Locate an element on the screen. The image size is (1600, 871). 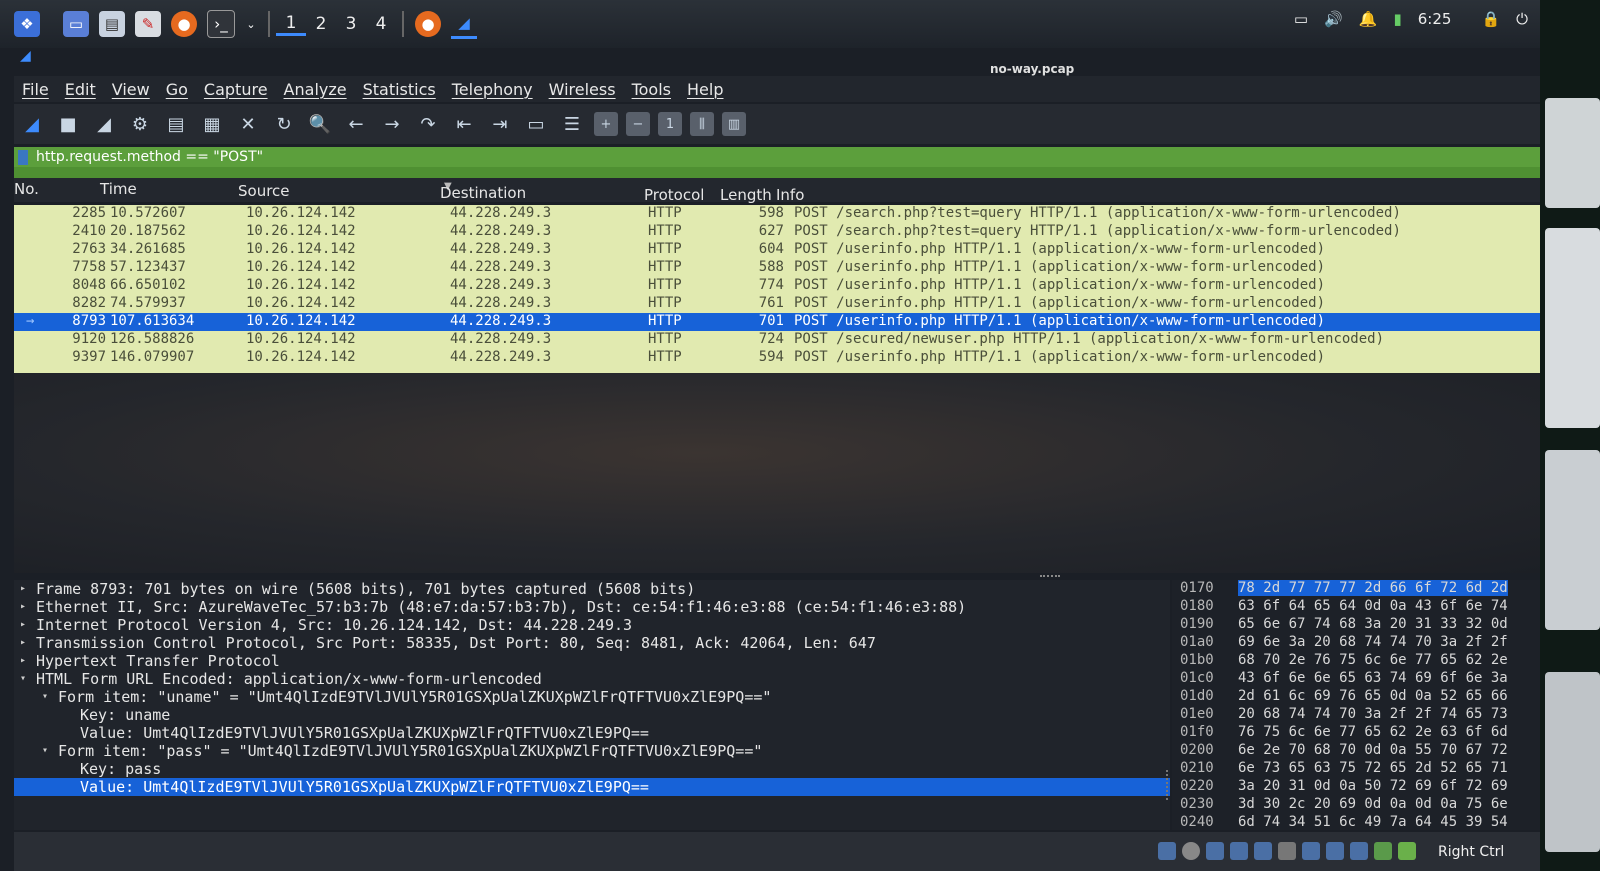
resize-columns-icon: ⫼ is located at coordinates (702, 124).